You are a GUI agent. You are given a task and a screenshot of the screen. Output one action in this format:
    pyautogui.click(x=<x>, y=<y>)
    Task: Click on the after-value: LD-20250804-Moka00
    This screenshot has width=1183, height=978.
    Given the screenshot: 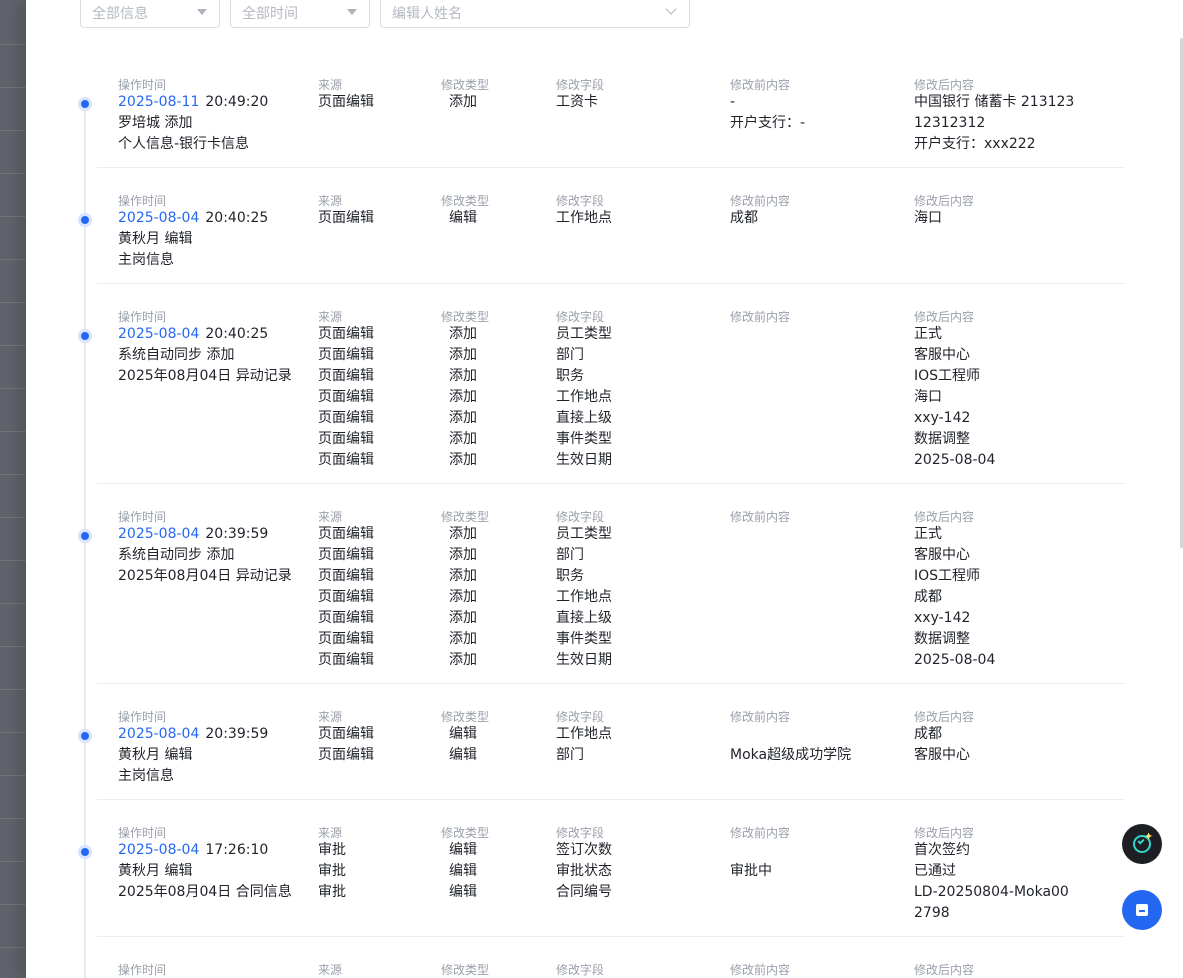 What is the action you would take?
    pyautogui.click(x=991, y=892)
    